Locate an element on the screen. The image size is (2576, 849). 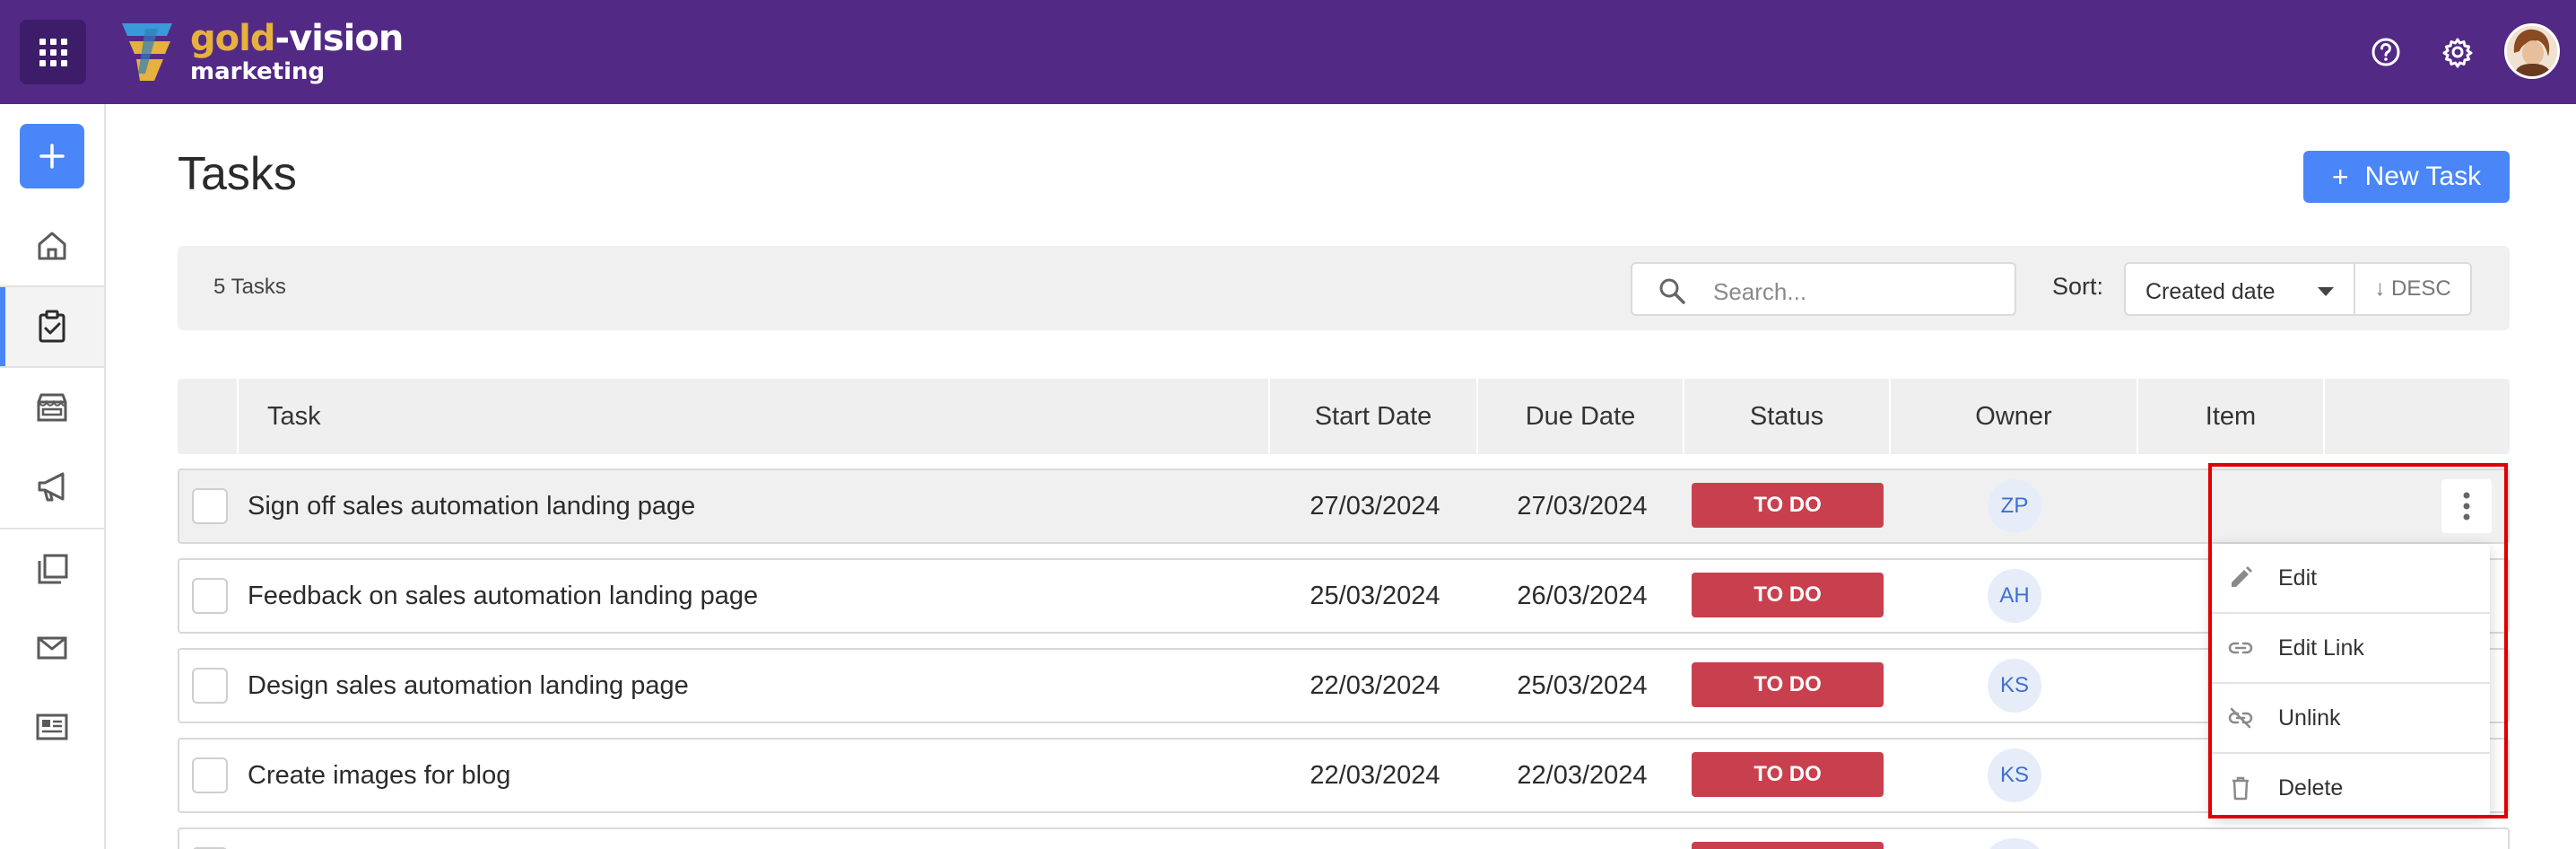
mail-icon is located at coordinates (52, 648).